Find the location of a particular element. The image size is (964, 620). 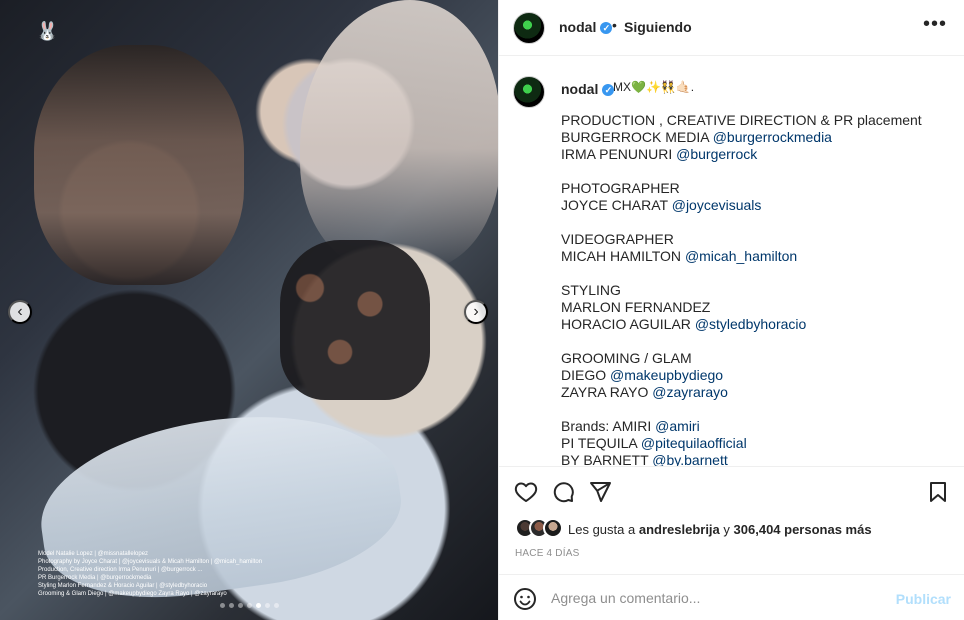

emoji-picker-button is located at coordinates (525, 599).